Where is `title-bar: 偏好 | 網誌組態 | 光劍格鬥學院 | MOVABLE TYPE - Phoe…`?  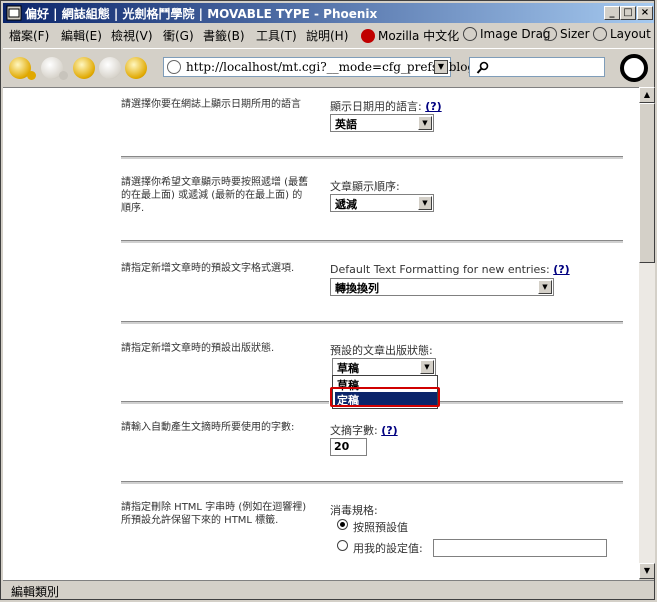 title-bar: 偏好 | 網誌組態 | 光劍格鬥學院 | MOVABLE TYPE - Phoe… is located at coordinates (328, 13).